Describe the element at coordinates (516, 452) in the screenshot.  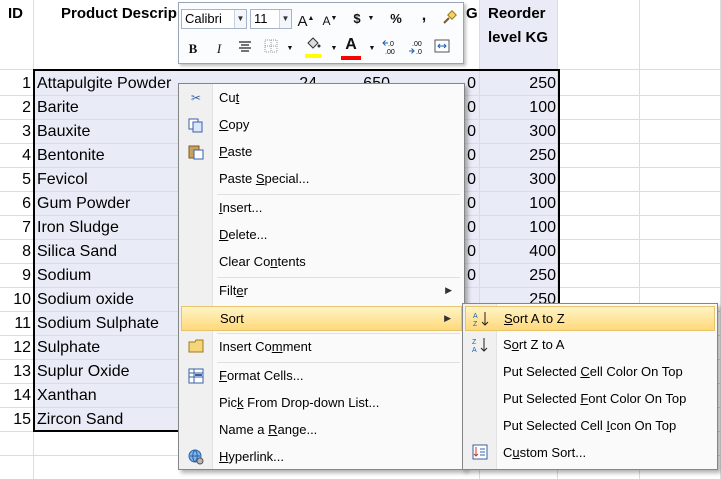
I see `menu-item-accel: u` at that location.